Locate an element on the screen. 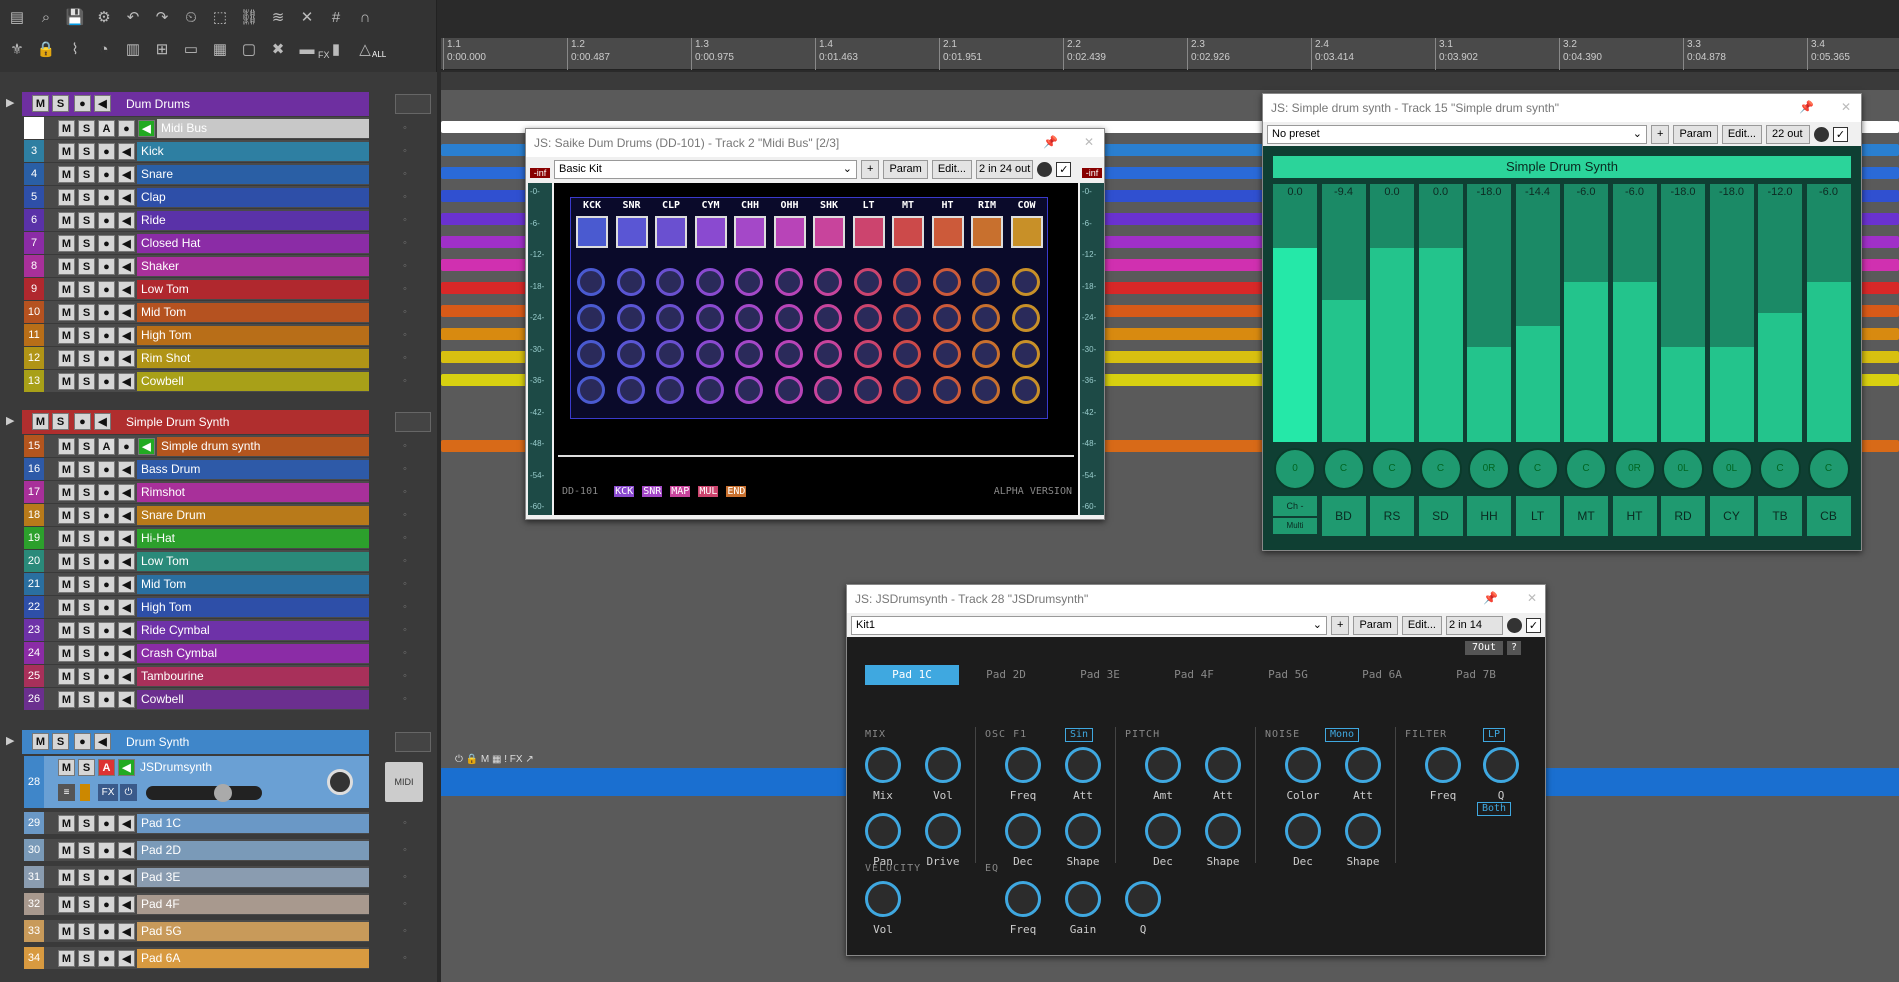 Image resolution: width=1899 pixels, height=982 pixels. bus-icon: ▭ is located at coordinates (191, 49).